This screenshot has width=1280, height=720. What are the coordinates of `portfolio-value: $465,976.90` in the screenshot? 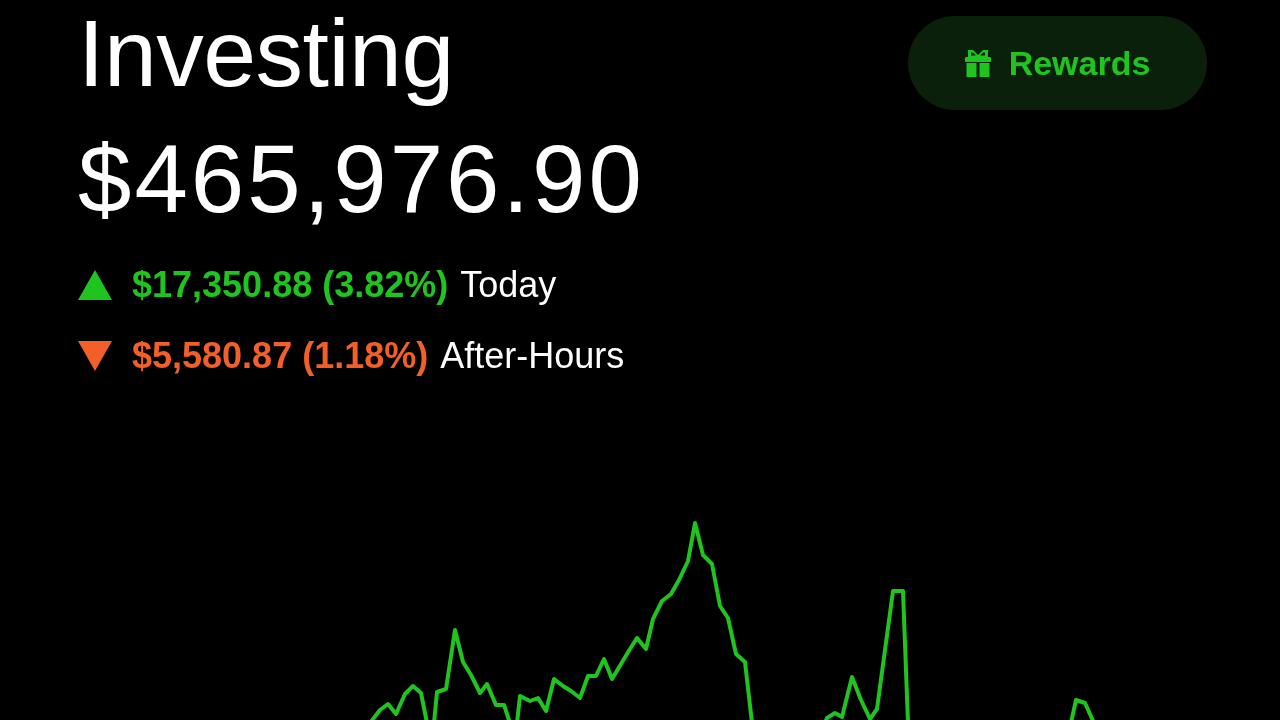 It's located at (361, 179).